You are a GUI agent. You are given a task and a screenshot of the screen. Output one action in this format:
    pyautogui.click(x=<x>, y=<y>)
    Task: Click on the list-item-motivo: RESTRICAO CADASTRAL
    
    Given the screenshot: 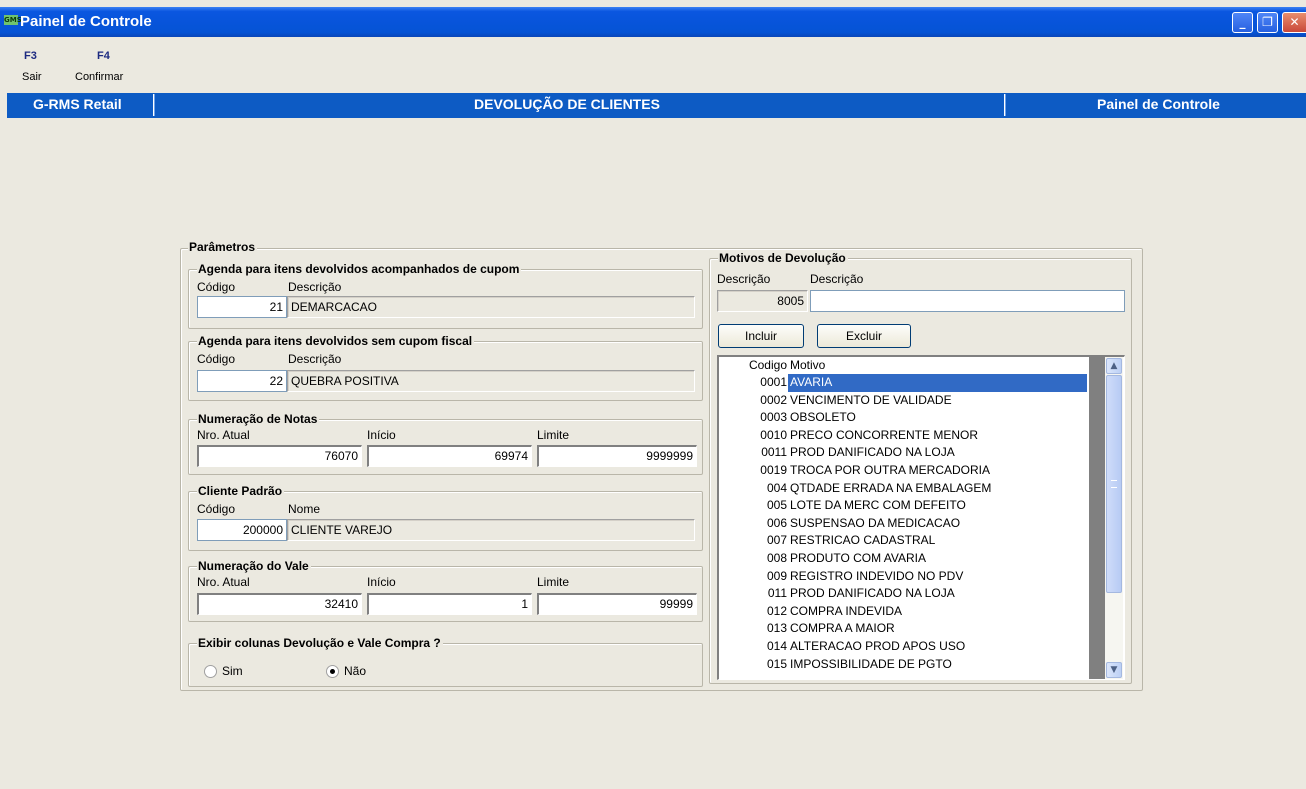 What is the action you would take?
    pyautogui.click(x=863, y=540)
    